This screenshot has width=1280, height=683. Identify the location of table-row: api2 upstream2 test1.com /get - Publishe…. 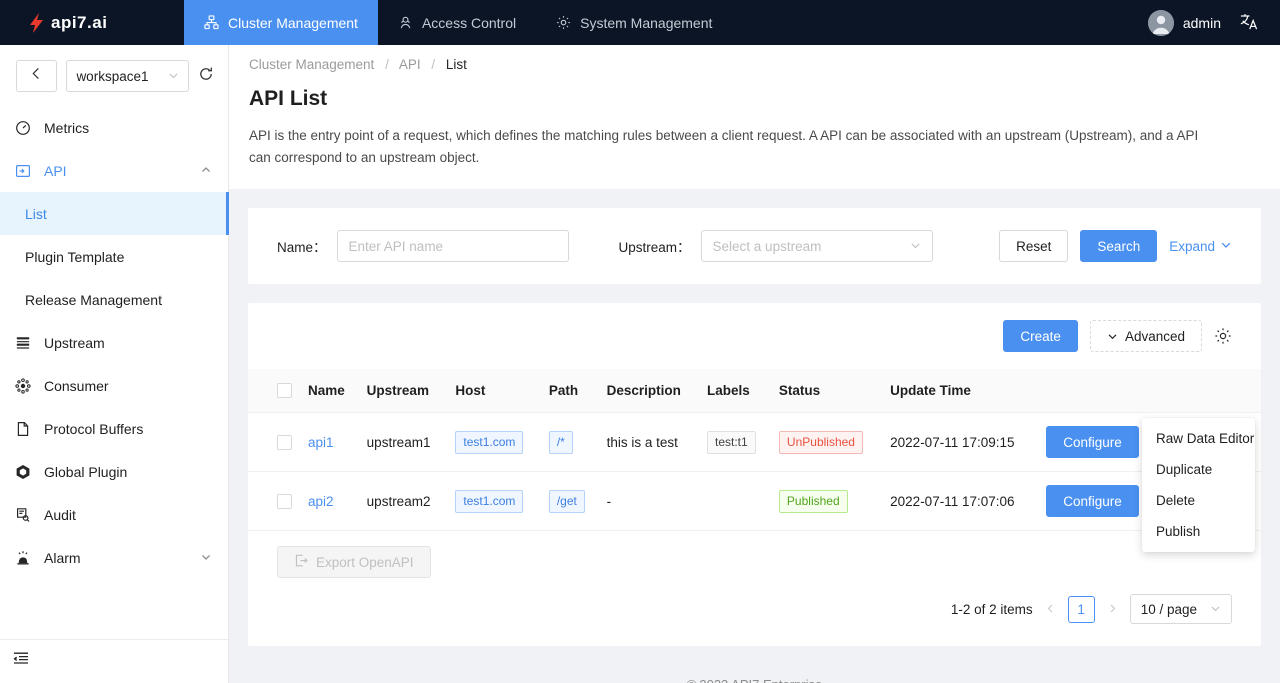
(754, 501).